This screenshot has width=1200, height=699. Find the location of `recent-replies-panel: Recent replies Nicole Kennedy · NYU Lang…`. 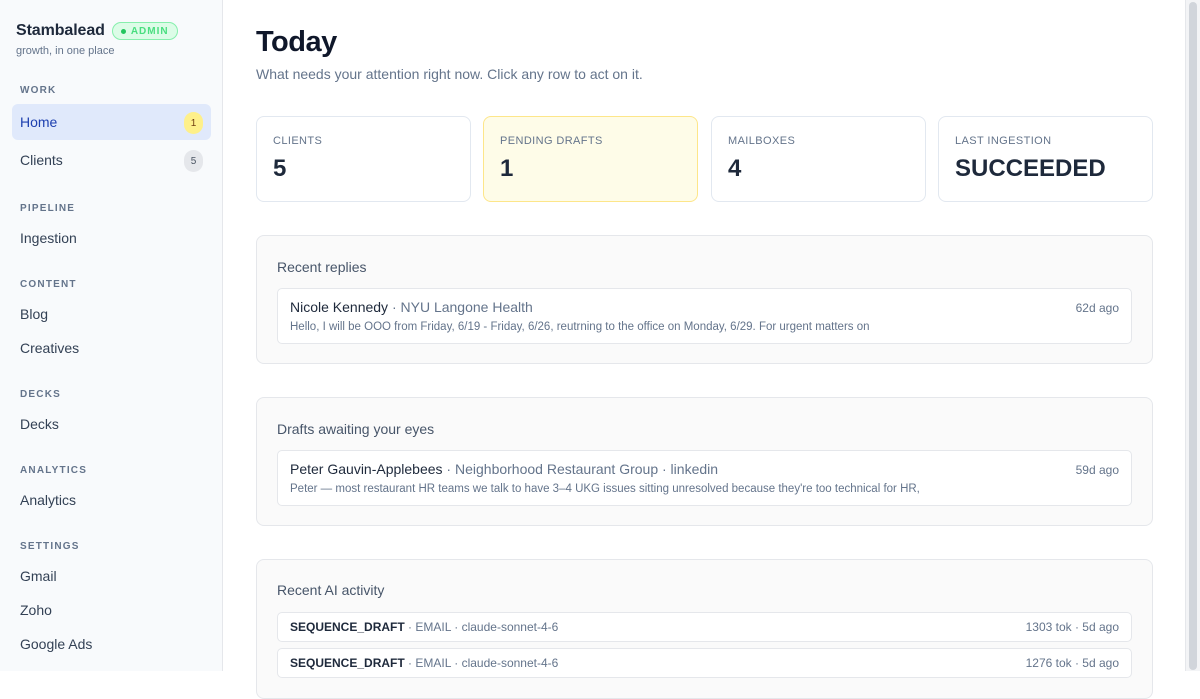

recent-replies-panel: Recent replies Nicole Kennedy · NYU Lang… is located at coordinates (704, 299).